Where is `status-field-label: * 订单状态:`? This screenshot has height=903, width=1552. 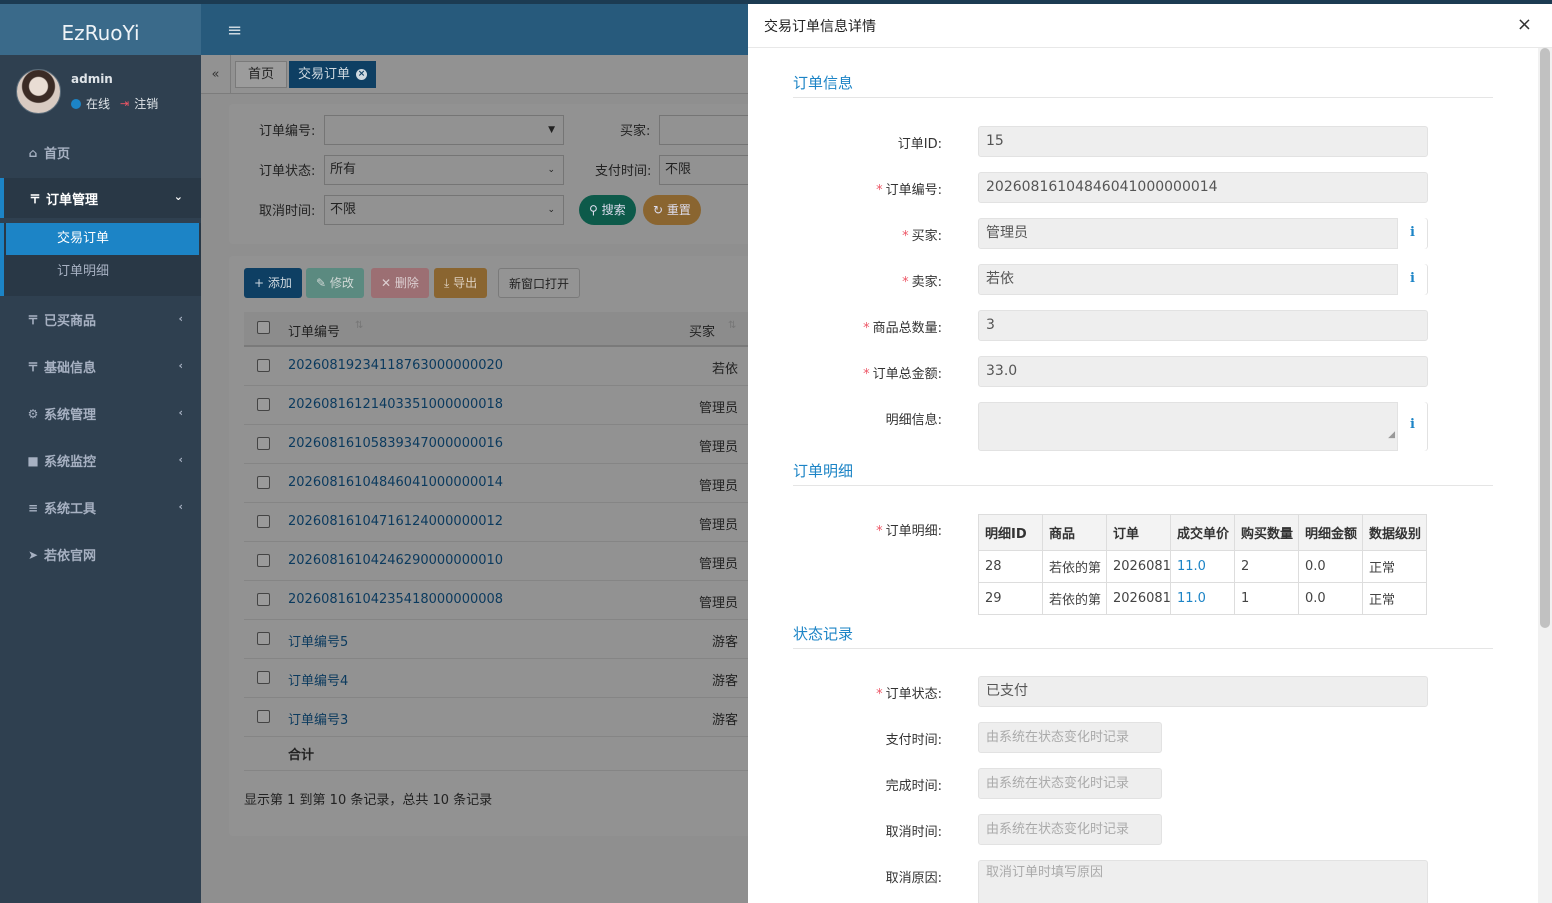
status-field-label: * 订单状态: is located at coordinates (909, 694).